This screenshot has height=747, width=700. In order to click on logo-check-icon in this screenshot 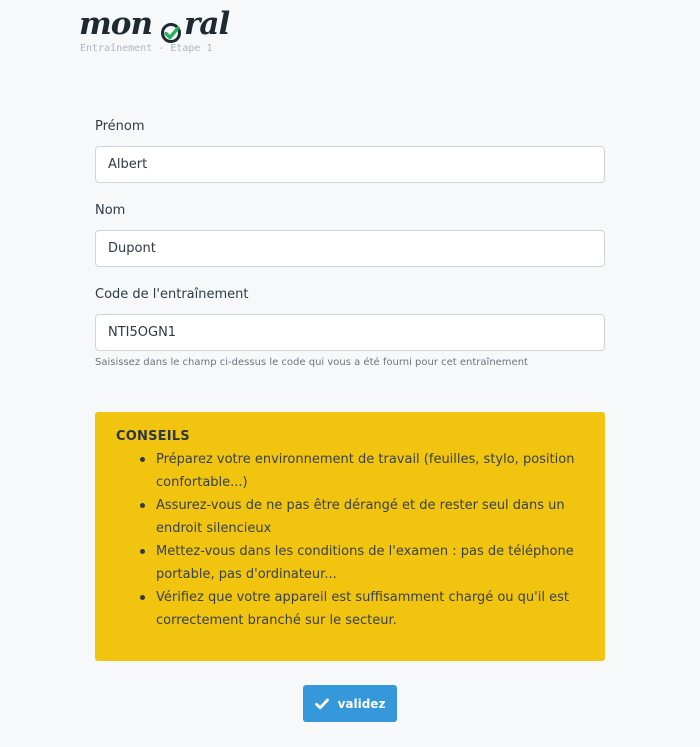, I will do `click(171, 29)`.